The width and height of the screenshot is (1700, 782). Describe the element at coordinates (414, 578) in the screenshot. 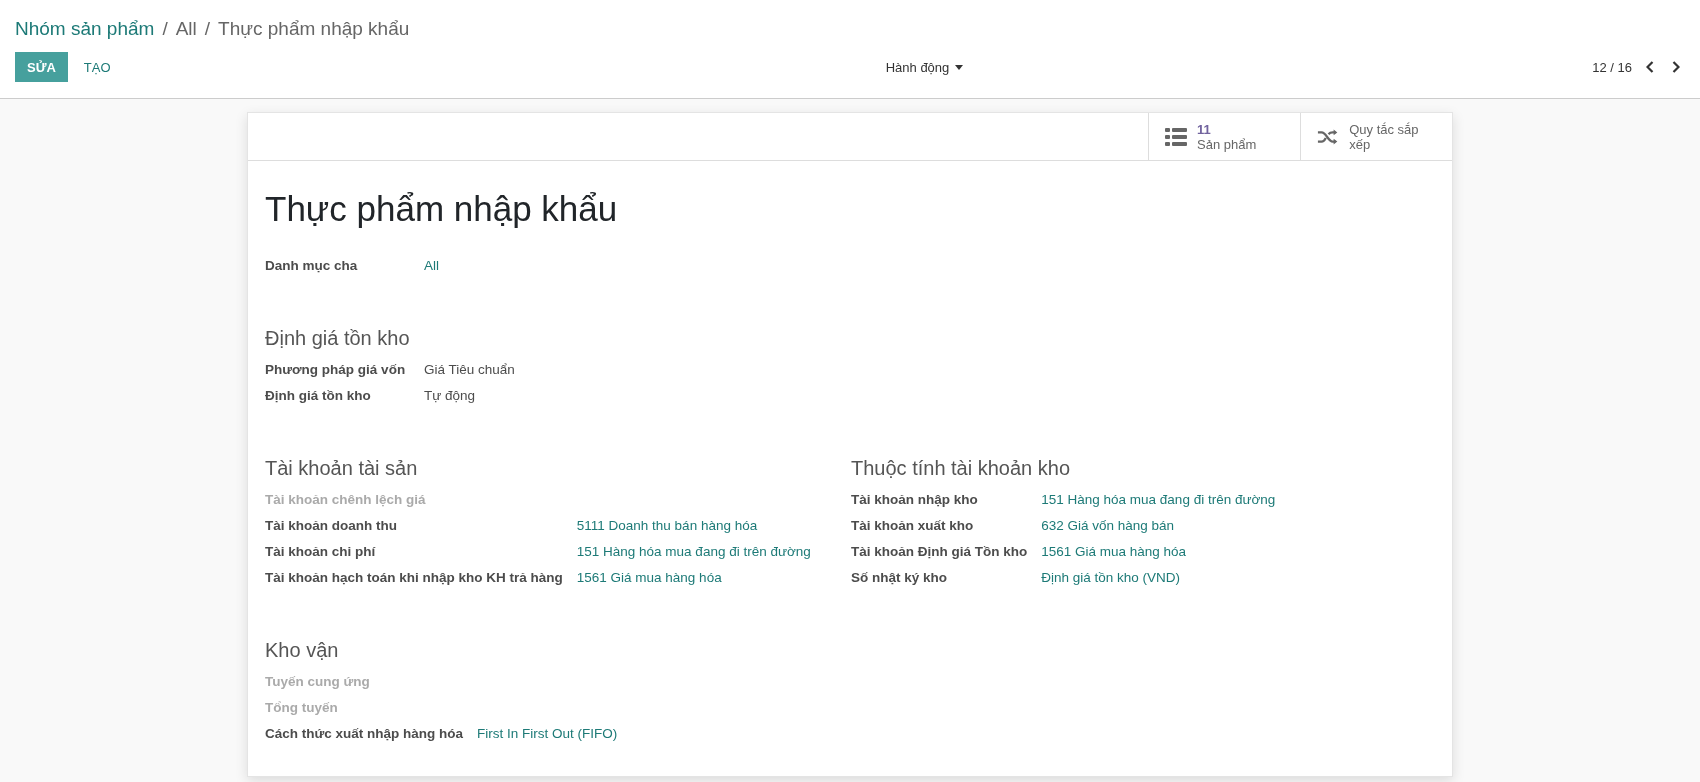

I see `field-label: Tài khoản hạch toán khi nhập kho KH trả hàng` at that location.